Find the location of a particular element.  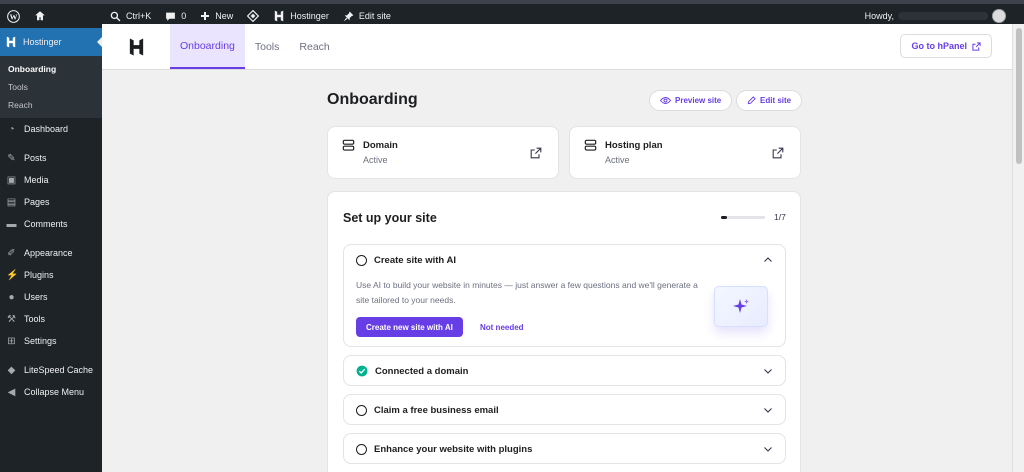

hosting-plan-card: Hosting plan Active is located at coordinates (685, 152).